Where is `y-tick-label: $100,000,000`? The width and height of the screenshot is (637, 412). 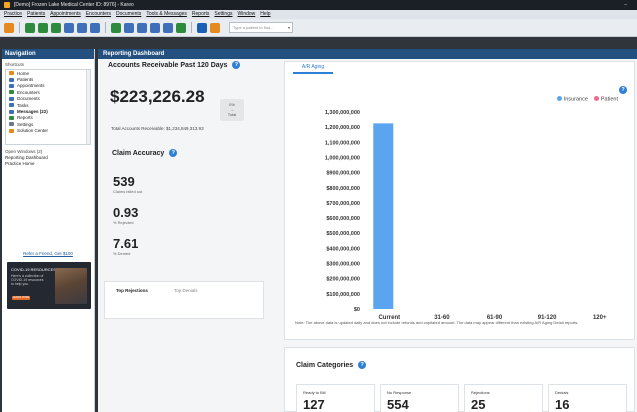 y-tick-label: $100,000,000 is located at coordinates (343, 295).